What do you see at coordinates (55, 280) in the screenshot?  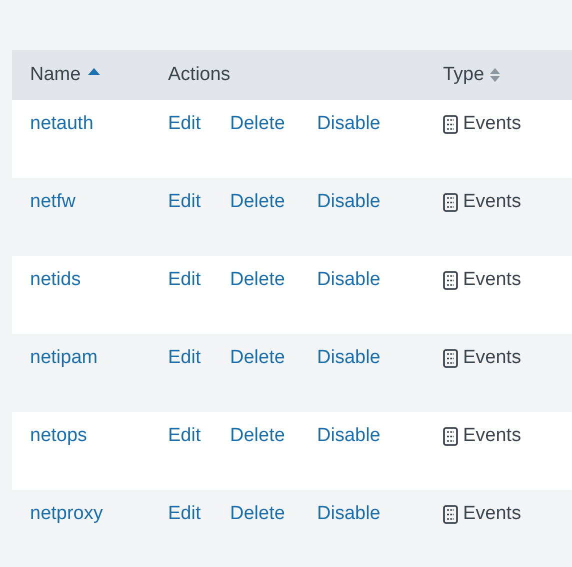 I see `name-link: netids` at bounding box center [55, 280].